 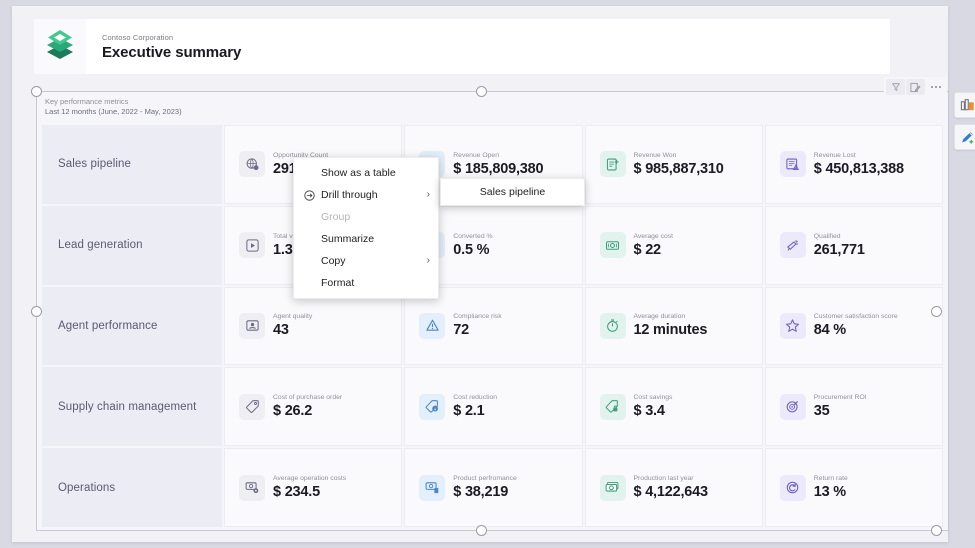 I want to click on kpi-card: Average cost $ 22, so click(x=673, y=245).